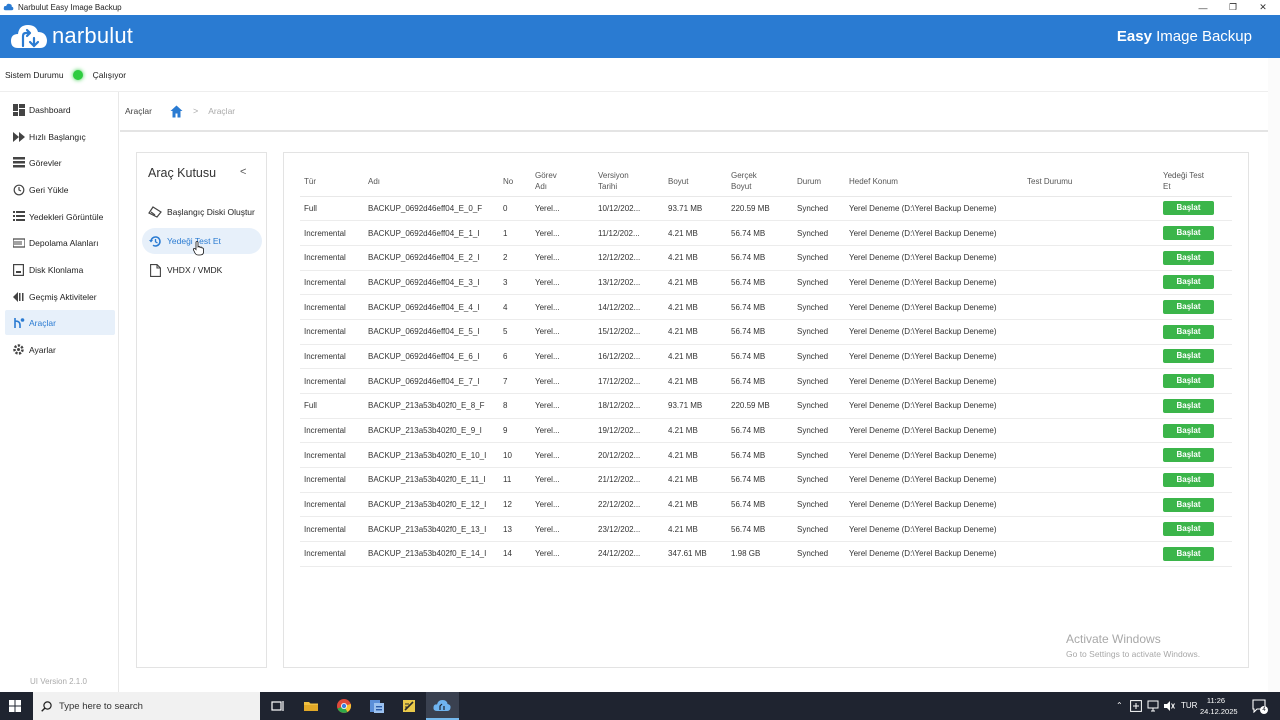 This screenshot has height=720, width=1280. What do you see at coordinates (60, 189) in the screenshot?
I see `sidebar-item-restore: Geri Yükle` at bounding box center [60, 189].